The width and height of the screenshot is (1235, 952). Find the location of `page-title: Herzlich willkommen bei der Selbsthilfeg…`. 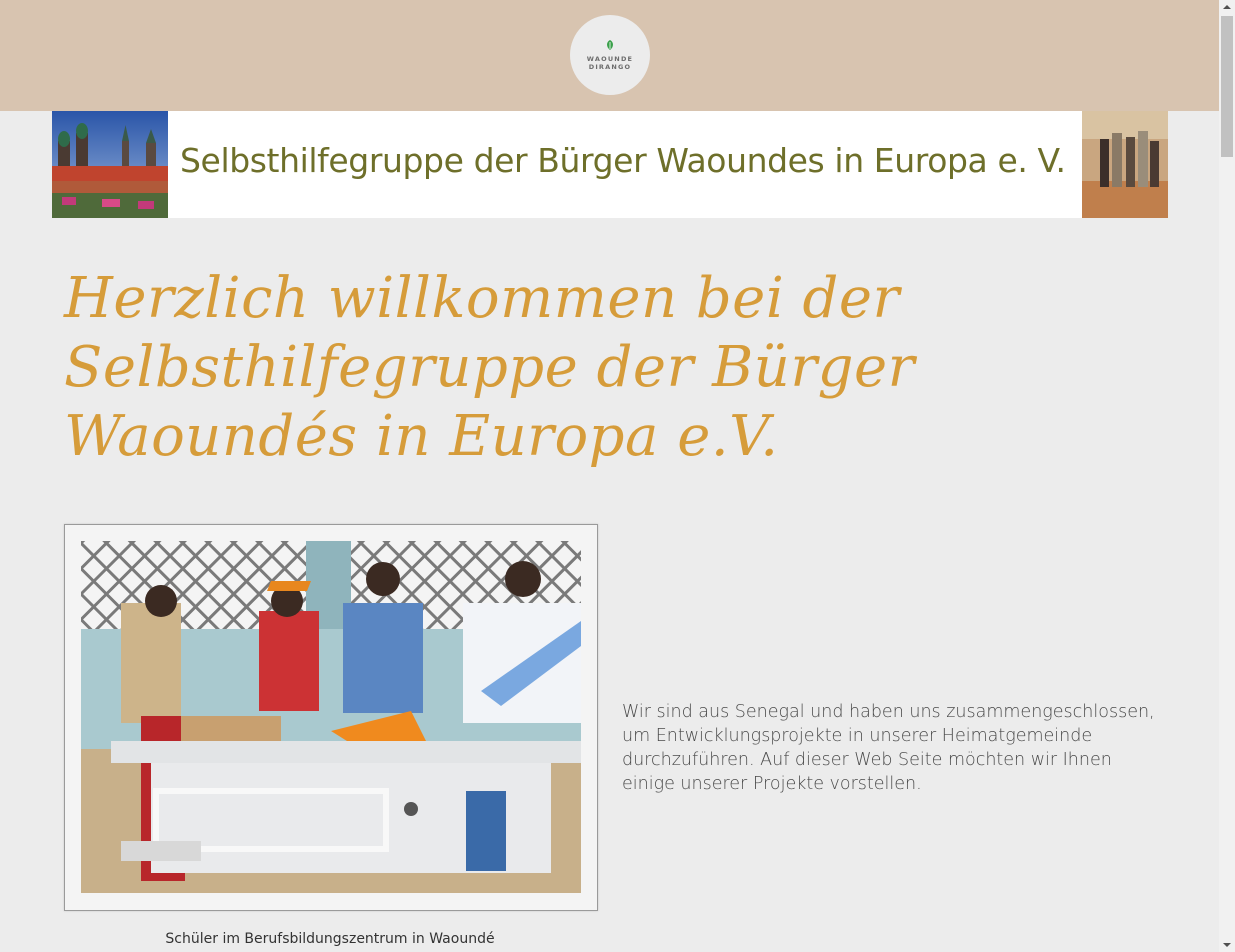

page-title: Herzlich willkommen bei der Selbsthilfeg… is located at coordinates (489, 367).